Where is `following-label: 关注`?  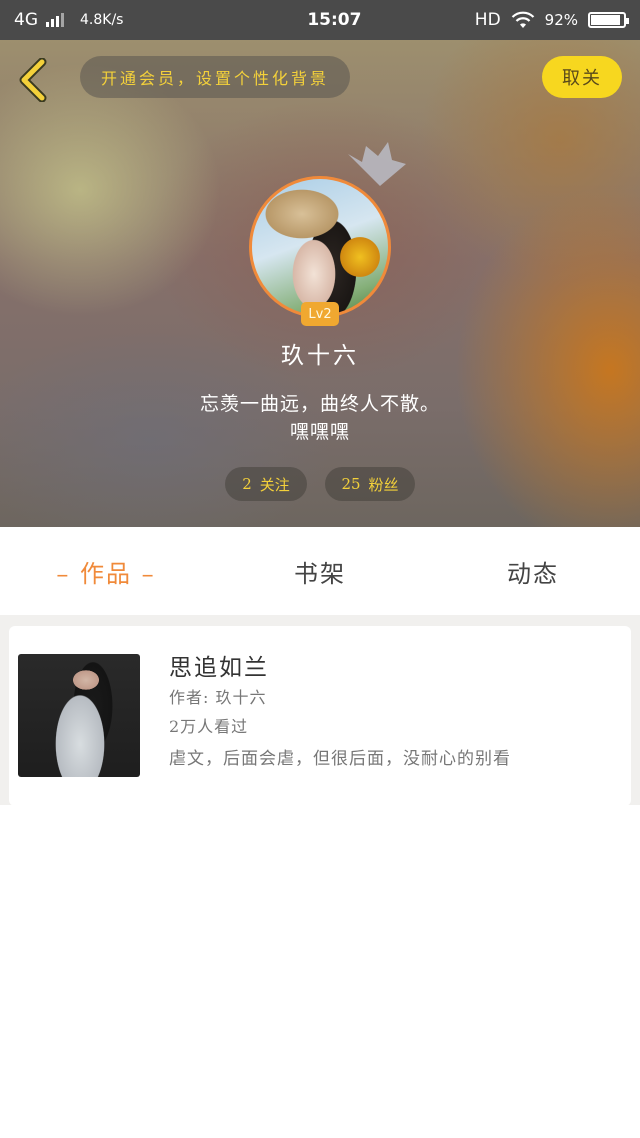 following-label: 关注 is located at coordinates (274, 484).